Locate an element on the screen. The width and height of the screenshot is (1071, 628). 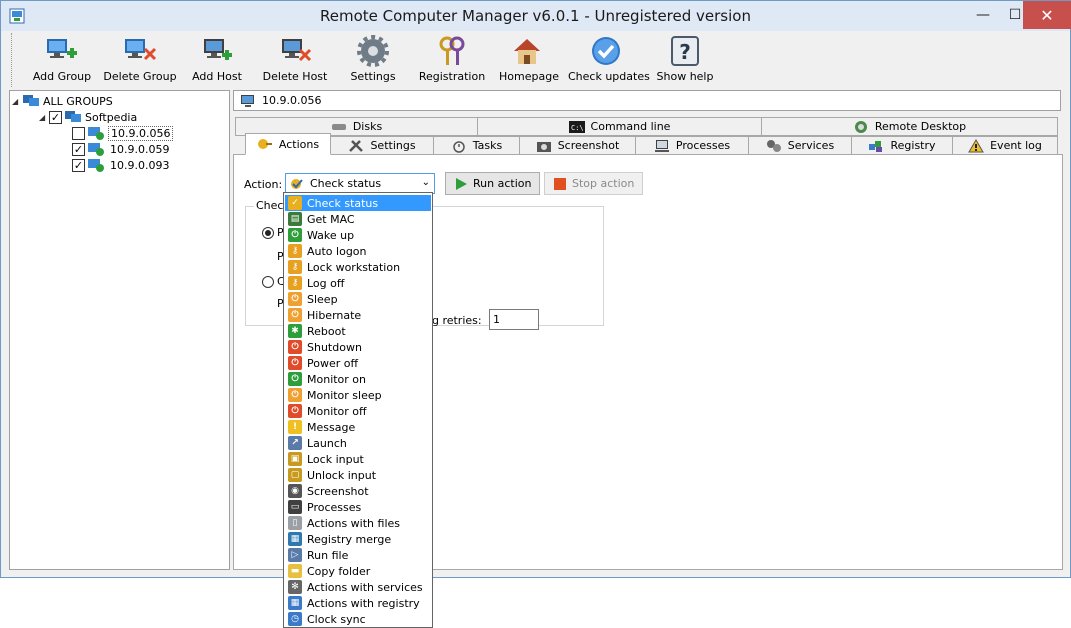
tree-host-item: ✓ 10.9.0.059 is located at coordinates (120, 149).